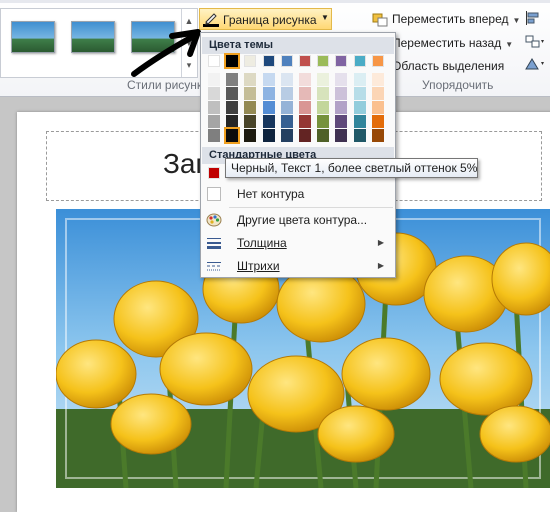 The width and height of the screenshot is (550, 512). Describe the element at coordinates (447, 43) in the screenshot. I see `send-backward-label: Переместить назад` at that location.